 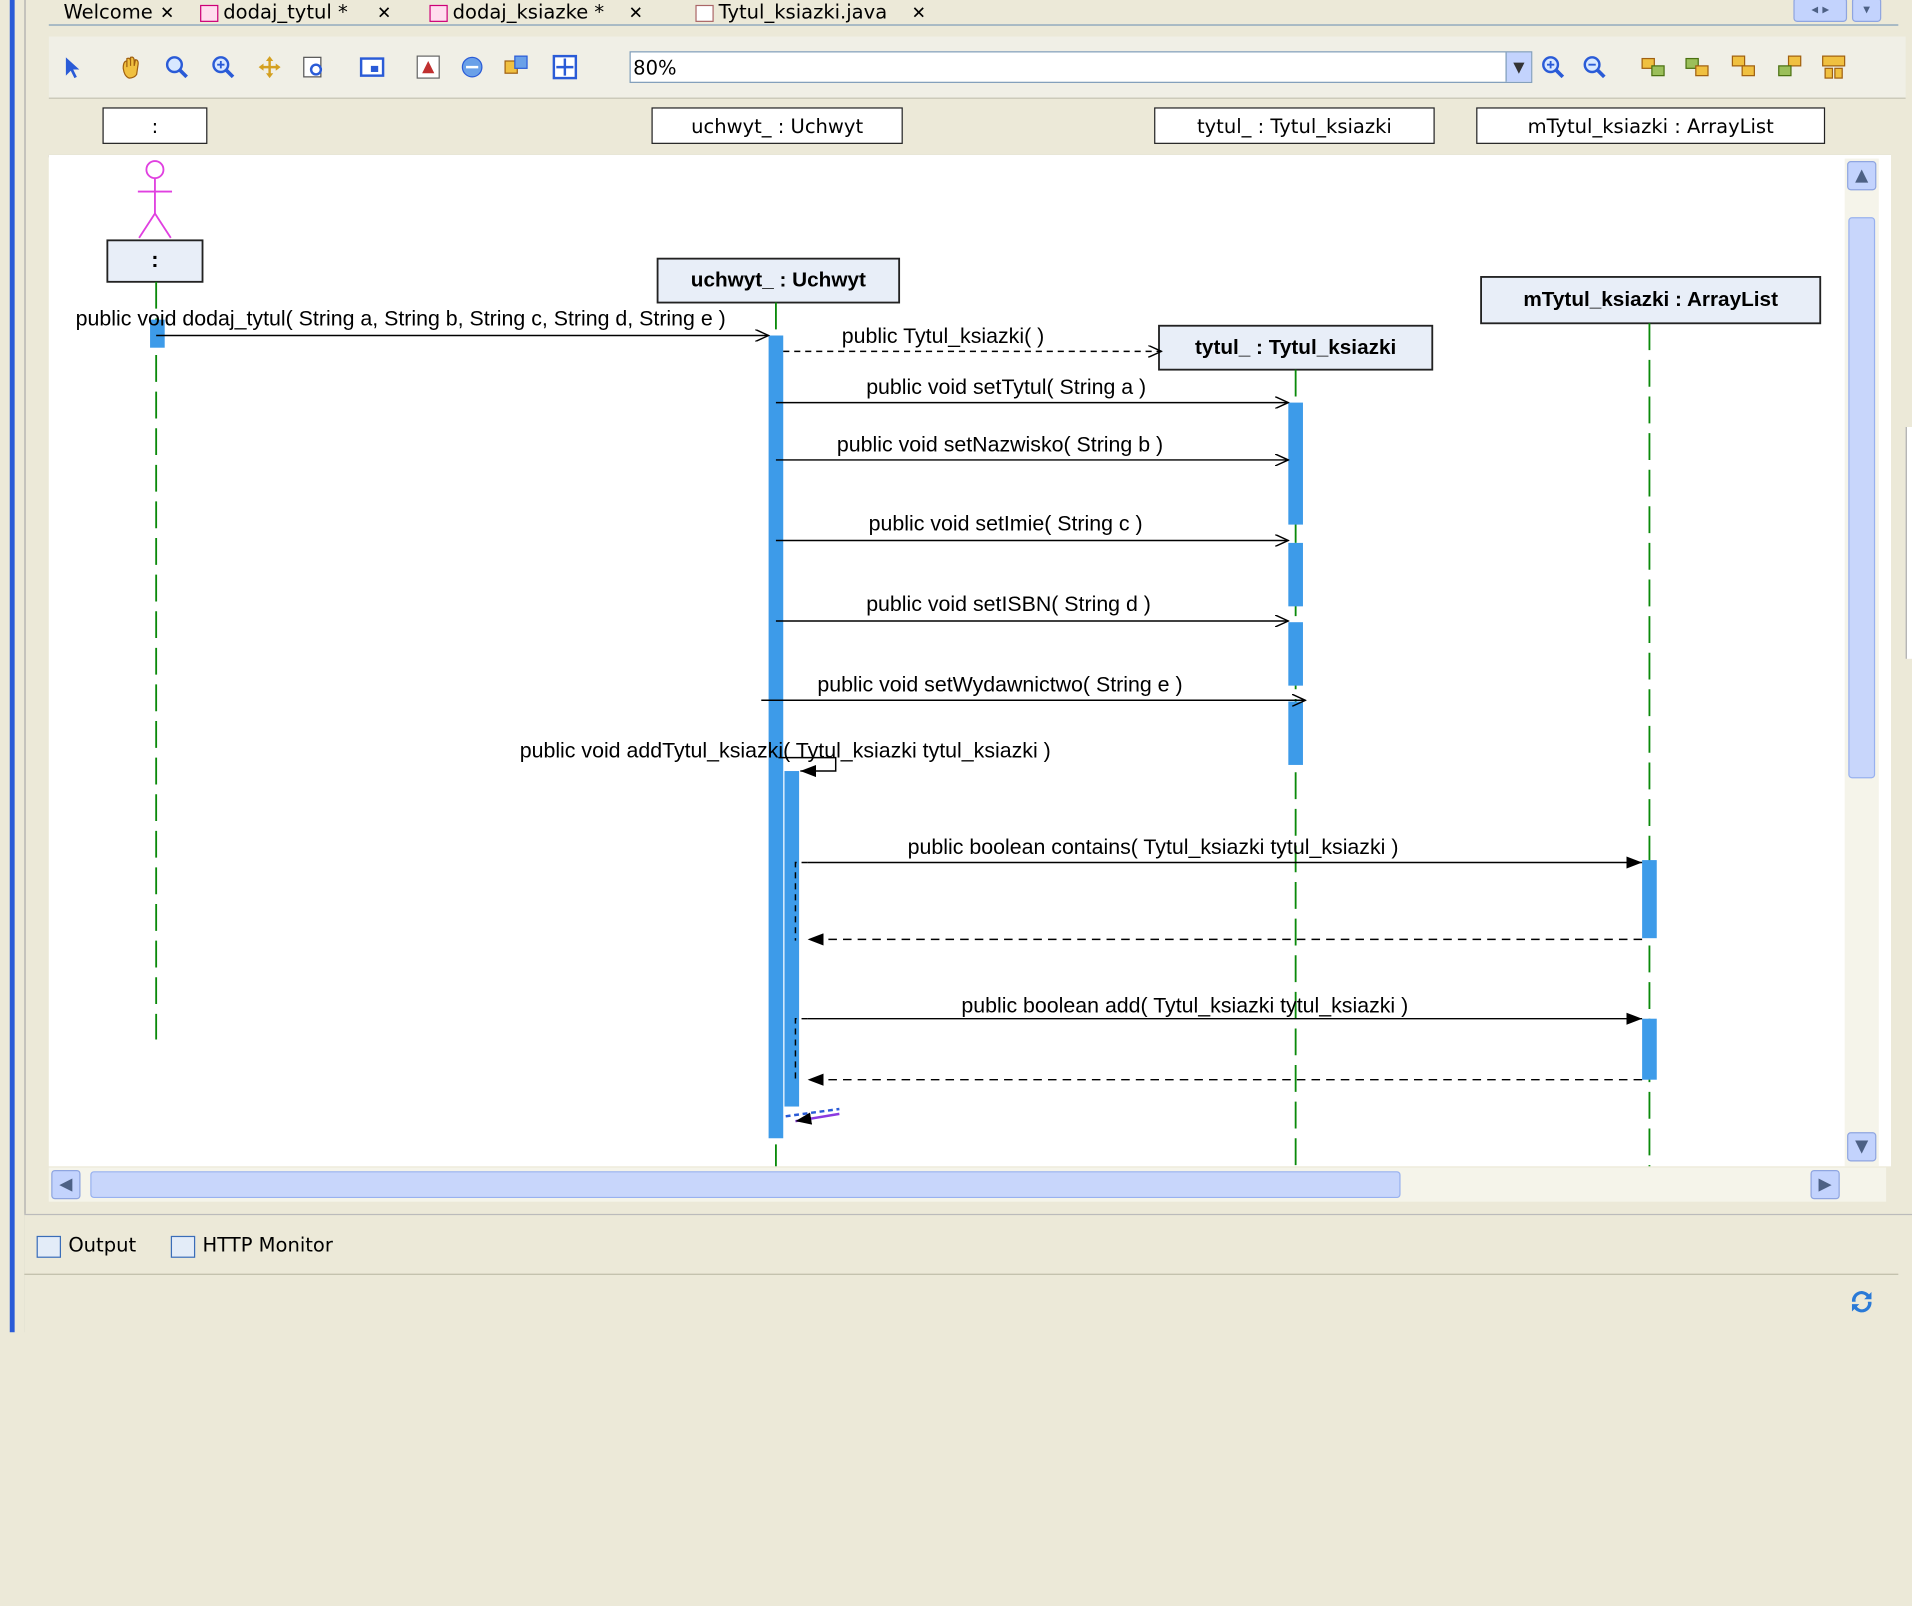 I want to click on message-constructor: public Tytul_ksiazki( ), so click(x=943, y=336).